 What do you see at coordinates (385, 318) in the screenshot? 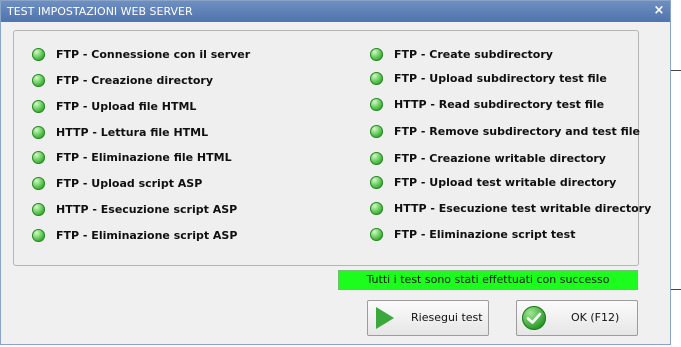
I see `play-icon` at bounding box center [385, 318].